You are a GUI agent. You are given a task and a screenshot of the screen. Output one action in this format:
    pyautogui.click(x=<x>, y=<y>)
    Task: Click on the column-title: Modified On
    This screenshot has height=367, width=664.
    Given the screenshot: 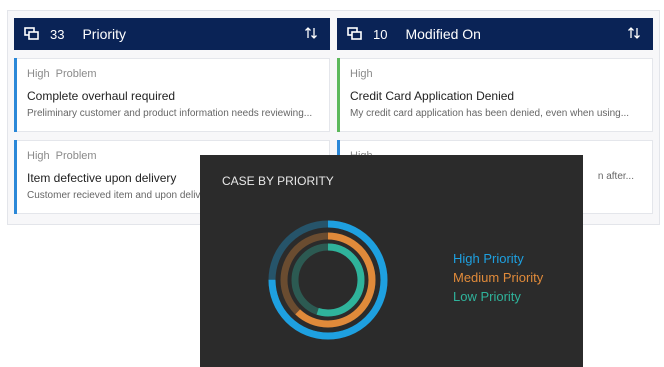 What is the action you would take?
    pyautogui.click(x=443, y=34)
    